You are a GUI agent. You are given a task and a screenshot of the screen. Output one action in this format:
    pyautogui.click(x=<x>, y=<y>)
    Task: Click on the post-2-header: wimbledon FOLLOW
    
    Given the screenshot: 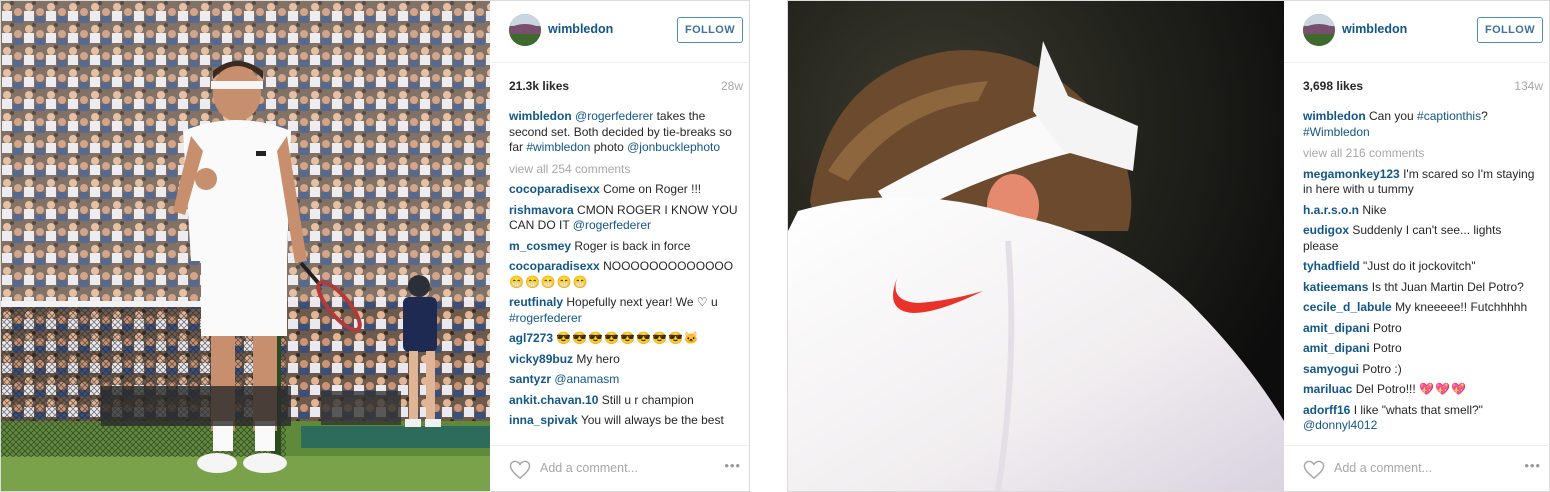 What is the action you would take?
    pyautogui.click(x=1417, y=32)
    